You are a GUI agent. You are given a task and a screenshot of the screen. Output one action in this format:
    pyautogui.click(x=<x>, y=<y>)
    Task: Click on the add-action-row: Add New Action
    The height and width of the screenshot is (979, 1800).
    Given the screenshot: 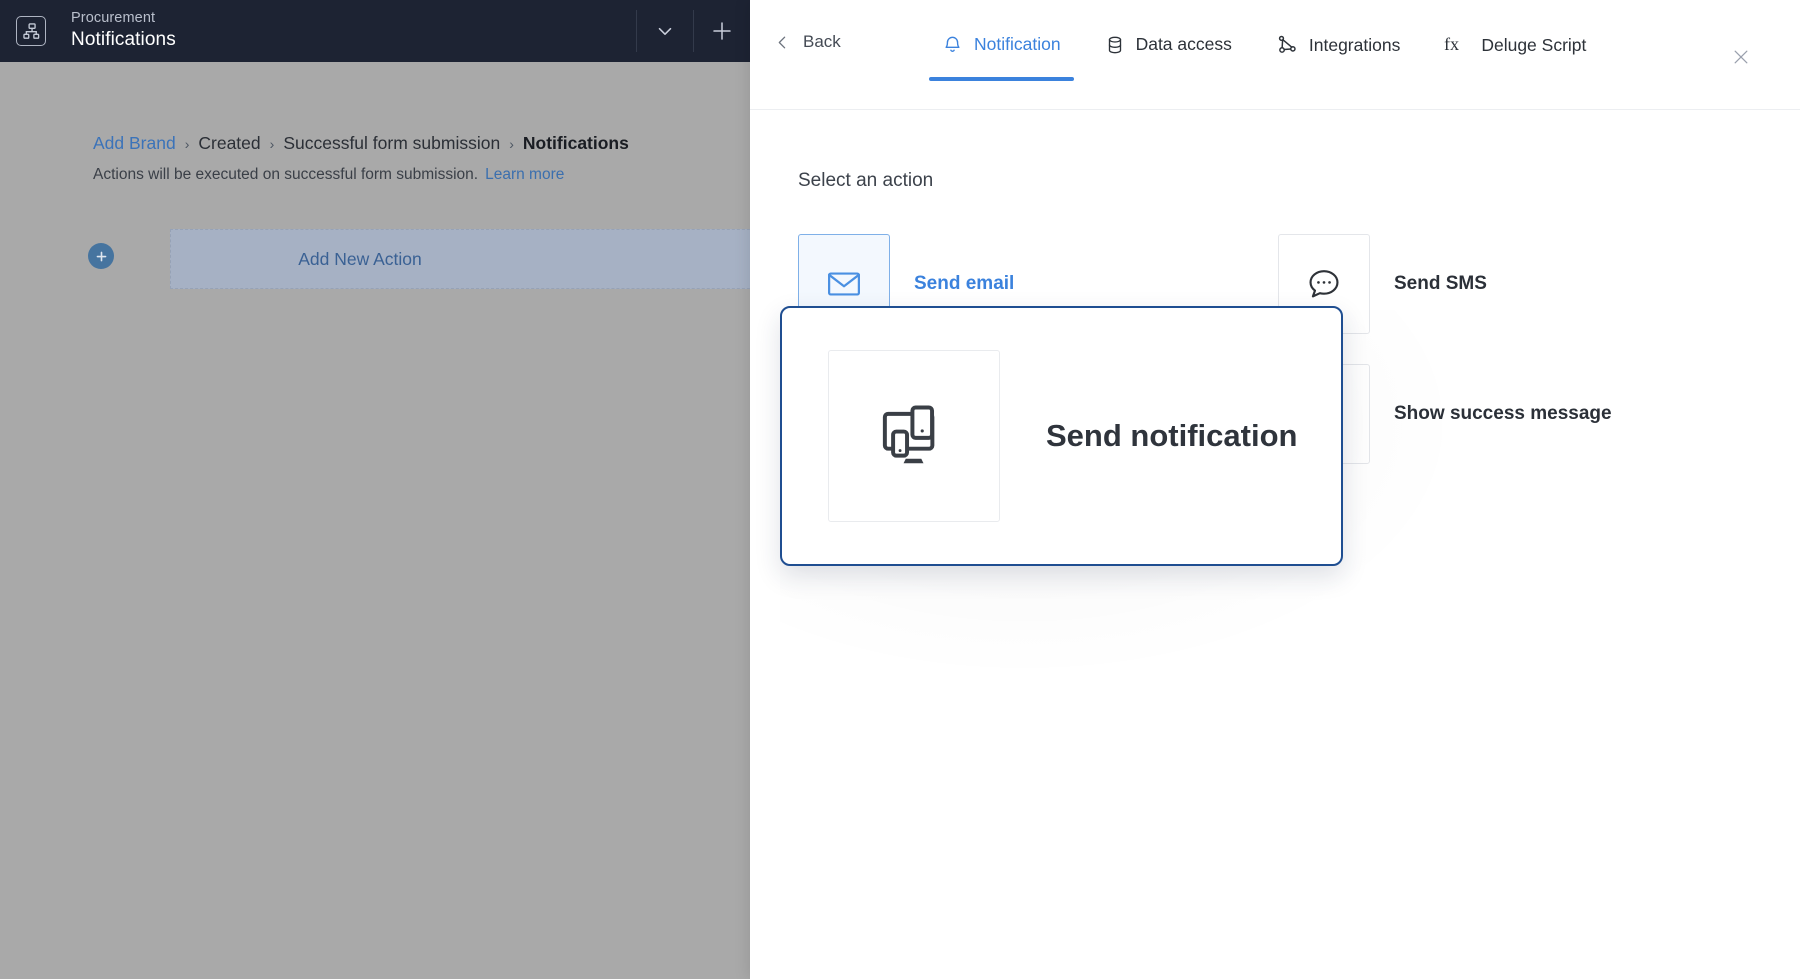 What is the action you would take?
    pyautogui.click(x=375, y=259)
    